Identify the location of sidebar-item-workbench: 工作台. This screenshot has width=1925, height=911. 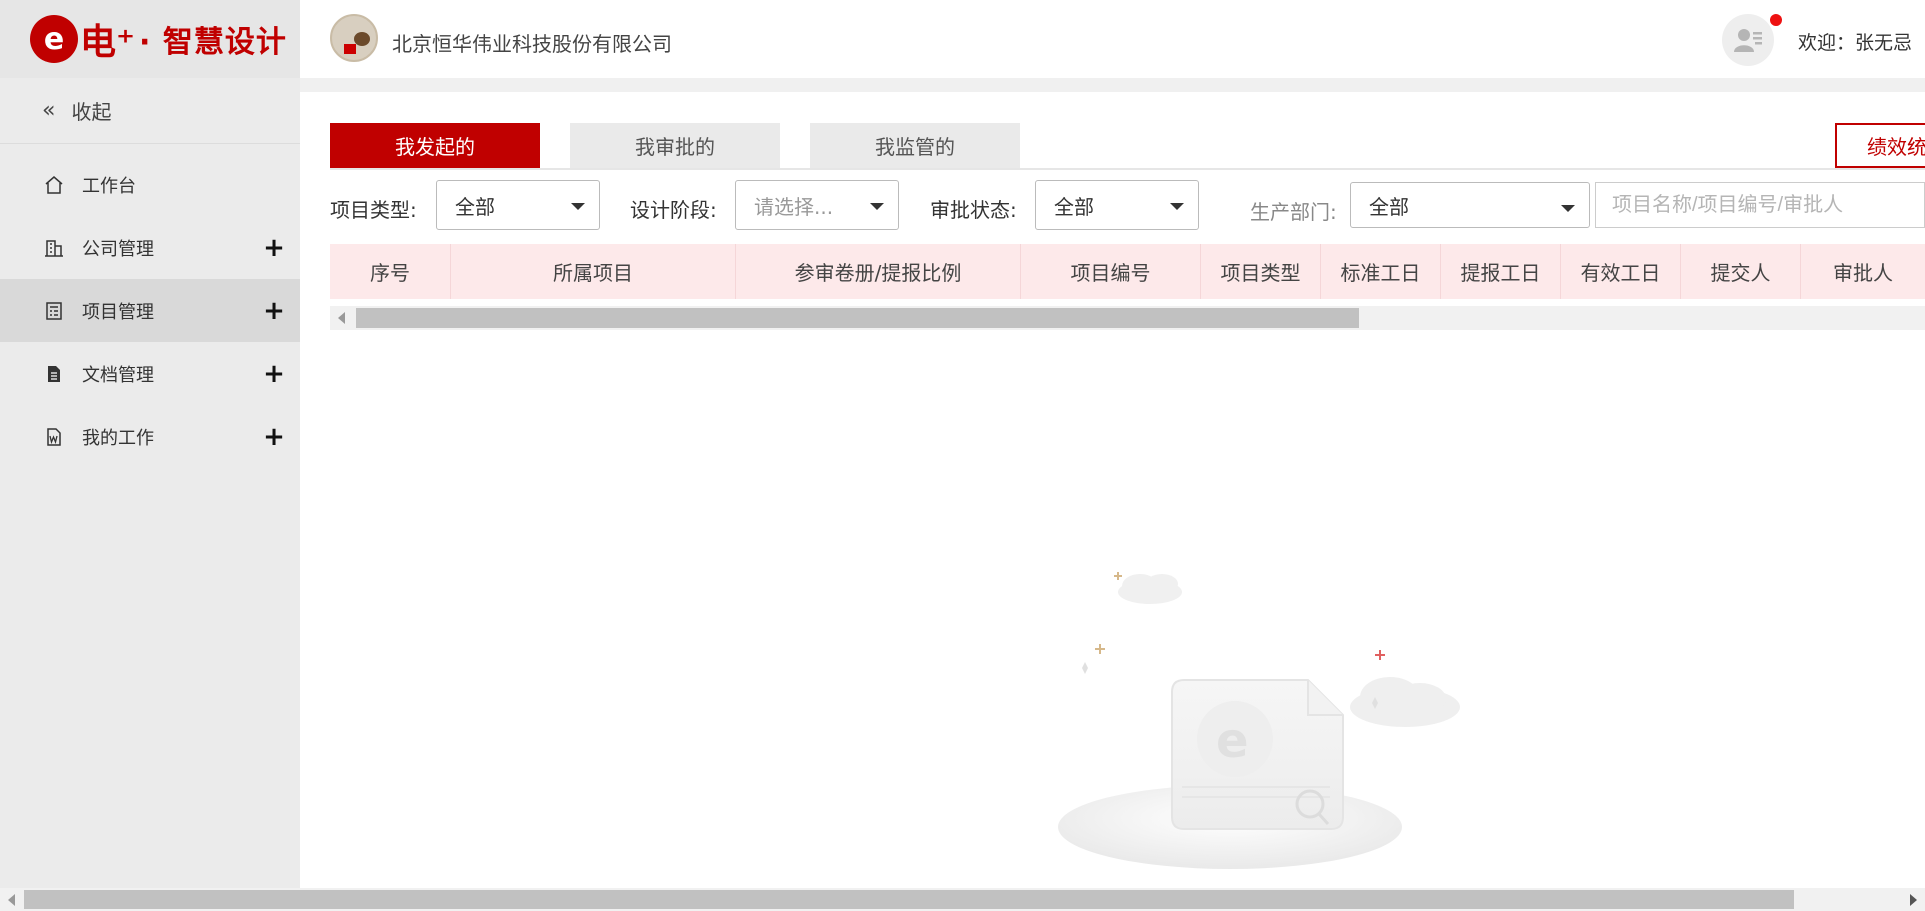
(150, 184).